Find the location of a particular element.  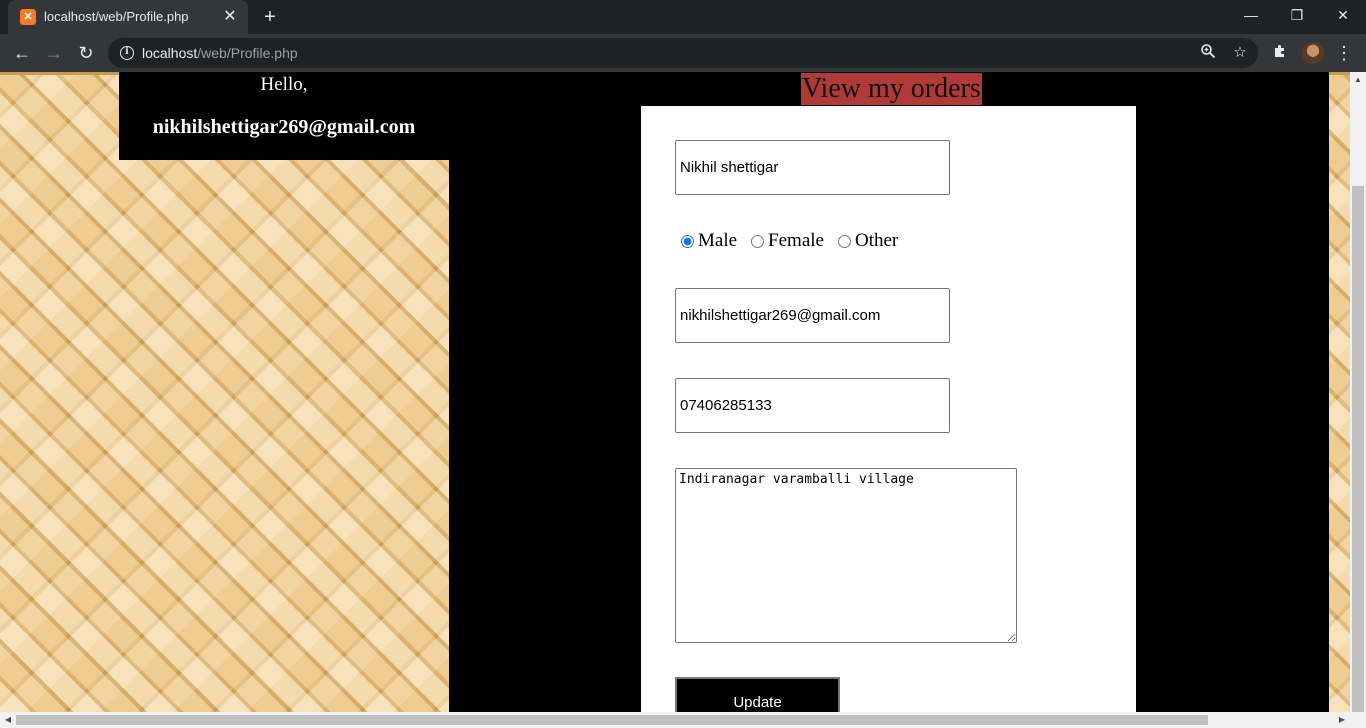

close-tab-icon: ✕ is located at coordinates (230, 17).